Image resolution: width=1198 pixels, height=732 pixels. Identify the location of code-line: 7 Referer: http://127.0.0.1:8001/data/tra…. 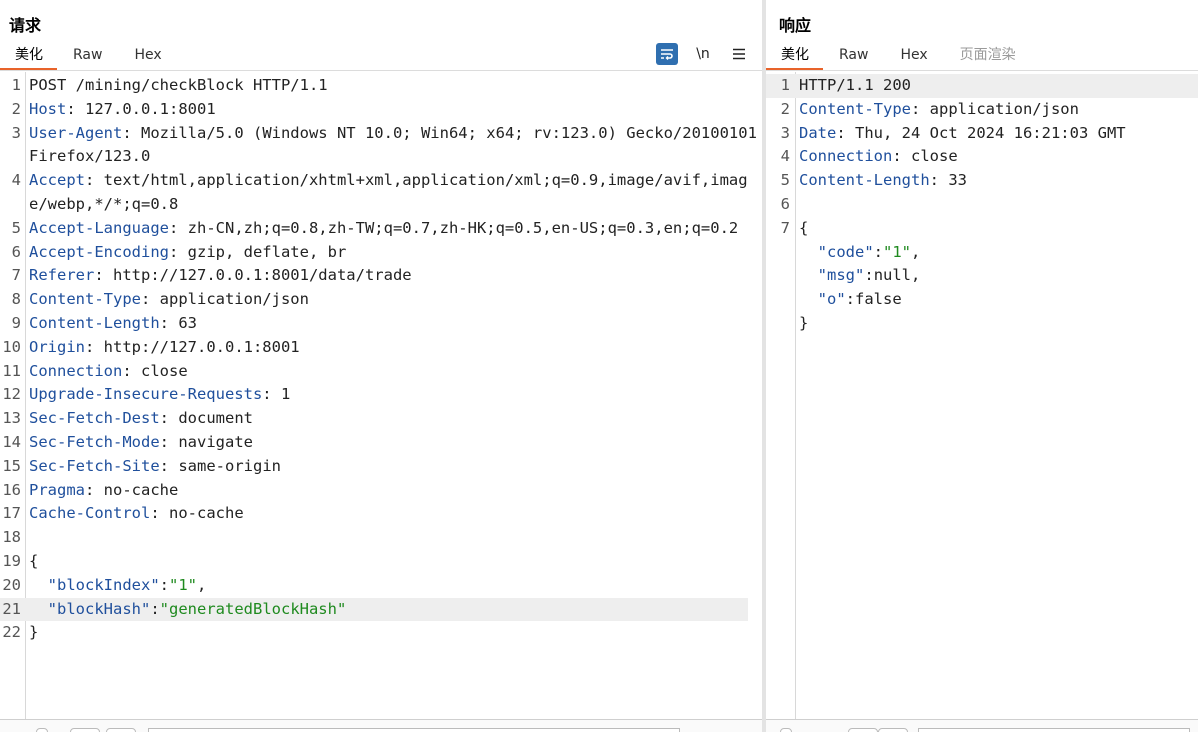
(381, 276).